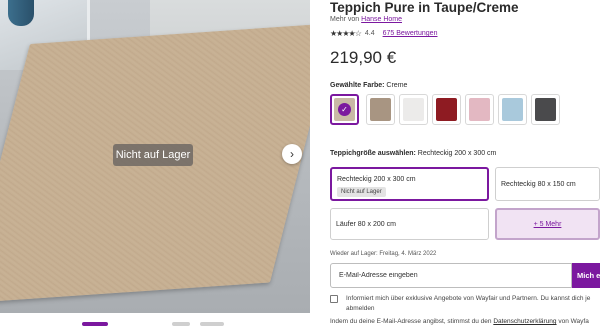 The height and width of the screenshot is (326, 600). What do you see at coordinates (361, 192) in the screenshot?
I see `size-out-of-stock-badge: Nicht auf Lager` at bounding box center [361, 192].